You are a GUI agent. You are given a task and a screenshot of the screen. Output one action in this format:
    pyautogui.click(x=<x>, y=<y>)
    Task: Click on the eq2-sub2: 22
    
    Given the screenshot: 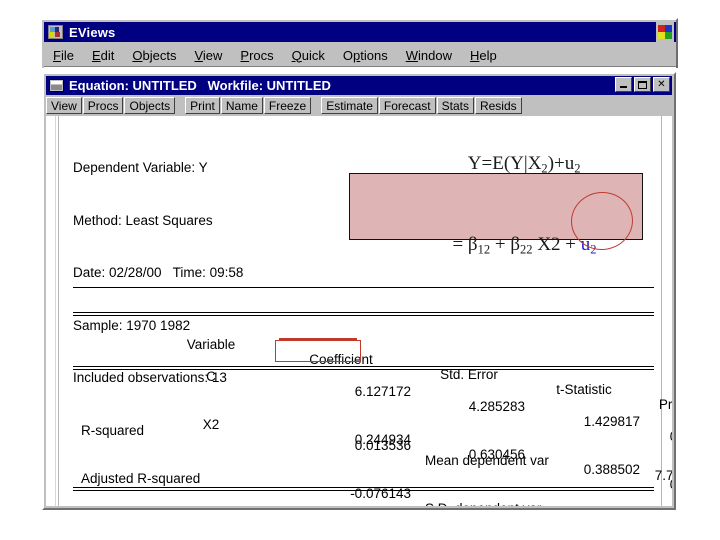 What is the action you would take?
    pyautogui.click(x=526, y=249)
    